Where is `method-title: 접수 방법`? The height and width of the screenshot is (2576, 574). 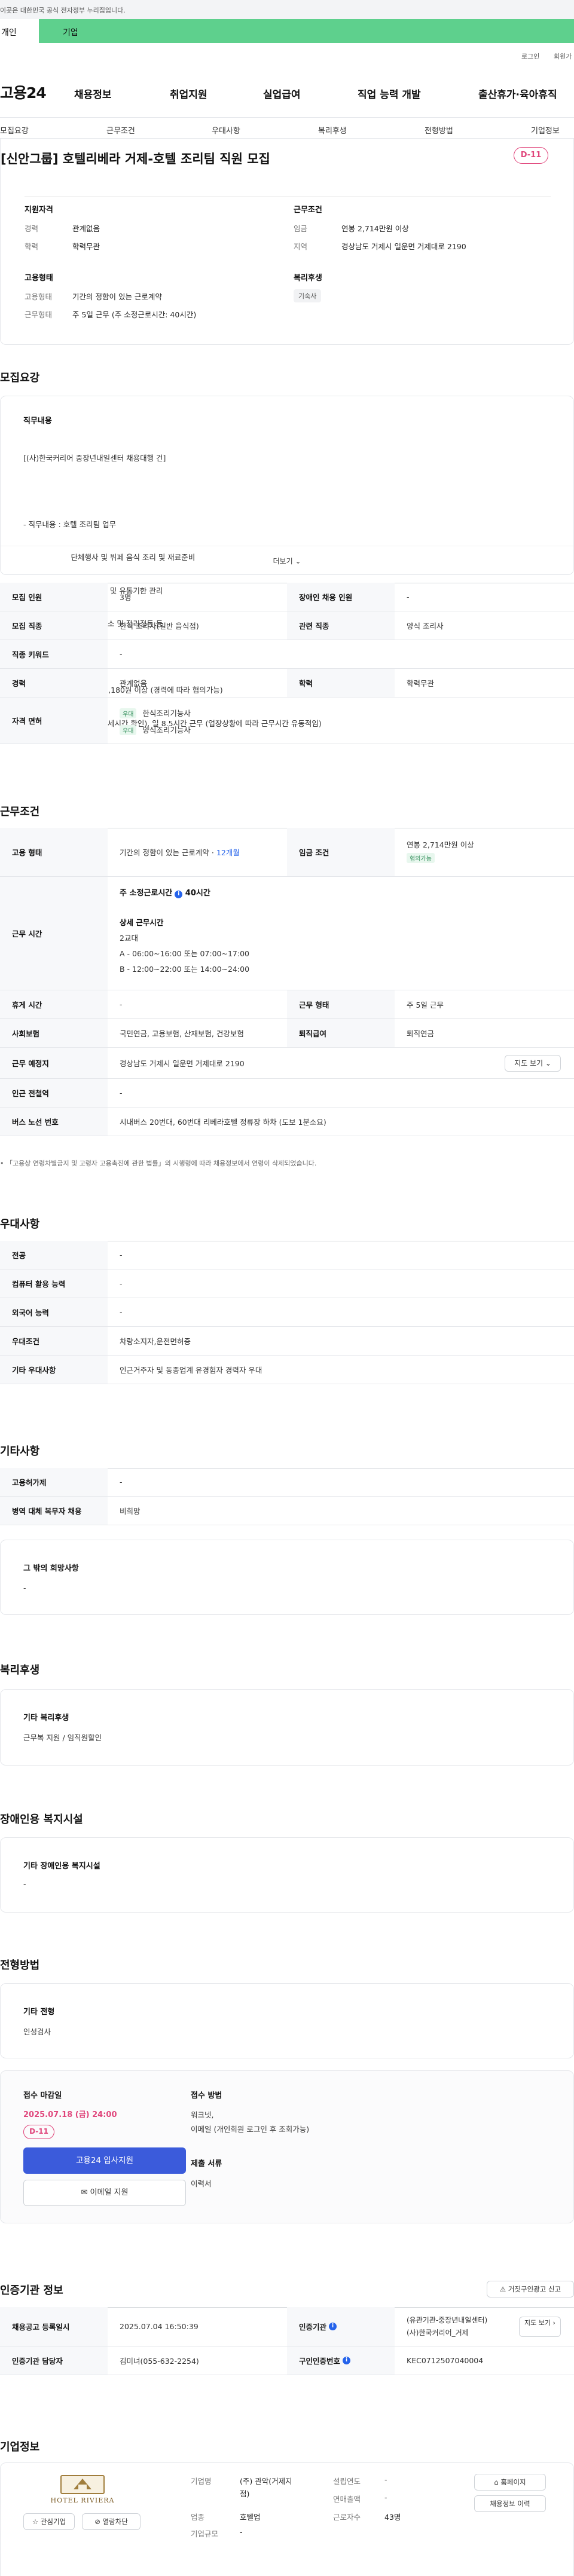
method-title: 접수 방법 is located at coordinates (206, 2095).